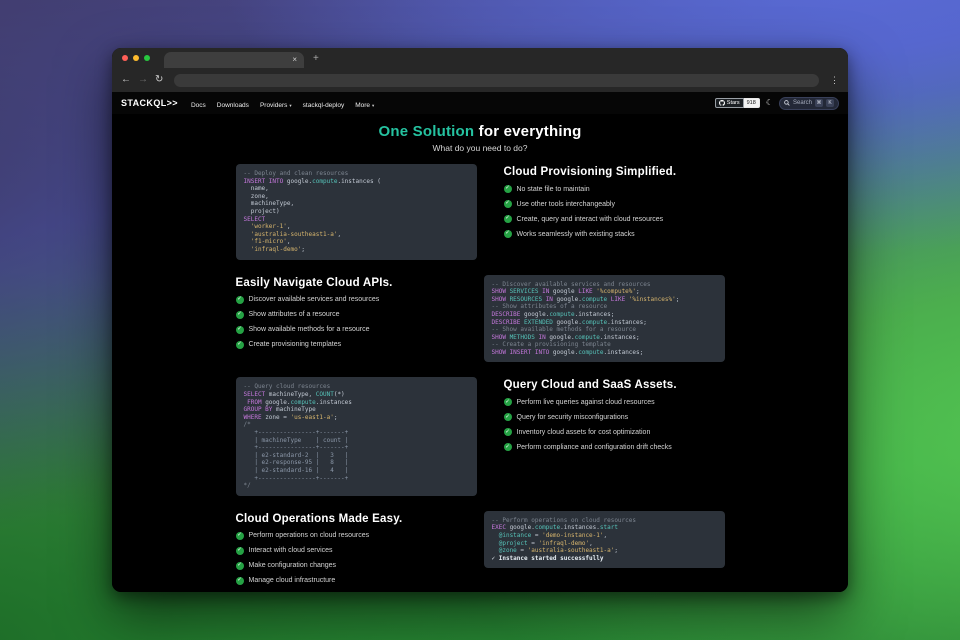 This screenshot has height=640, width=960. What do you see at coordinates (276, 105) in the screenshot?
I see `nav-link-providers: Providers ▾` at bounding box center [276, 105].